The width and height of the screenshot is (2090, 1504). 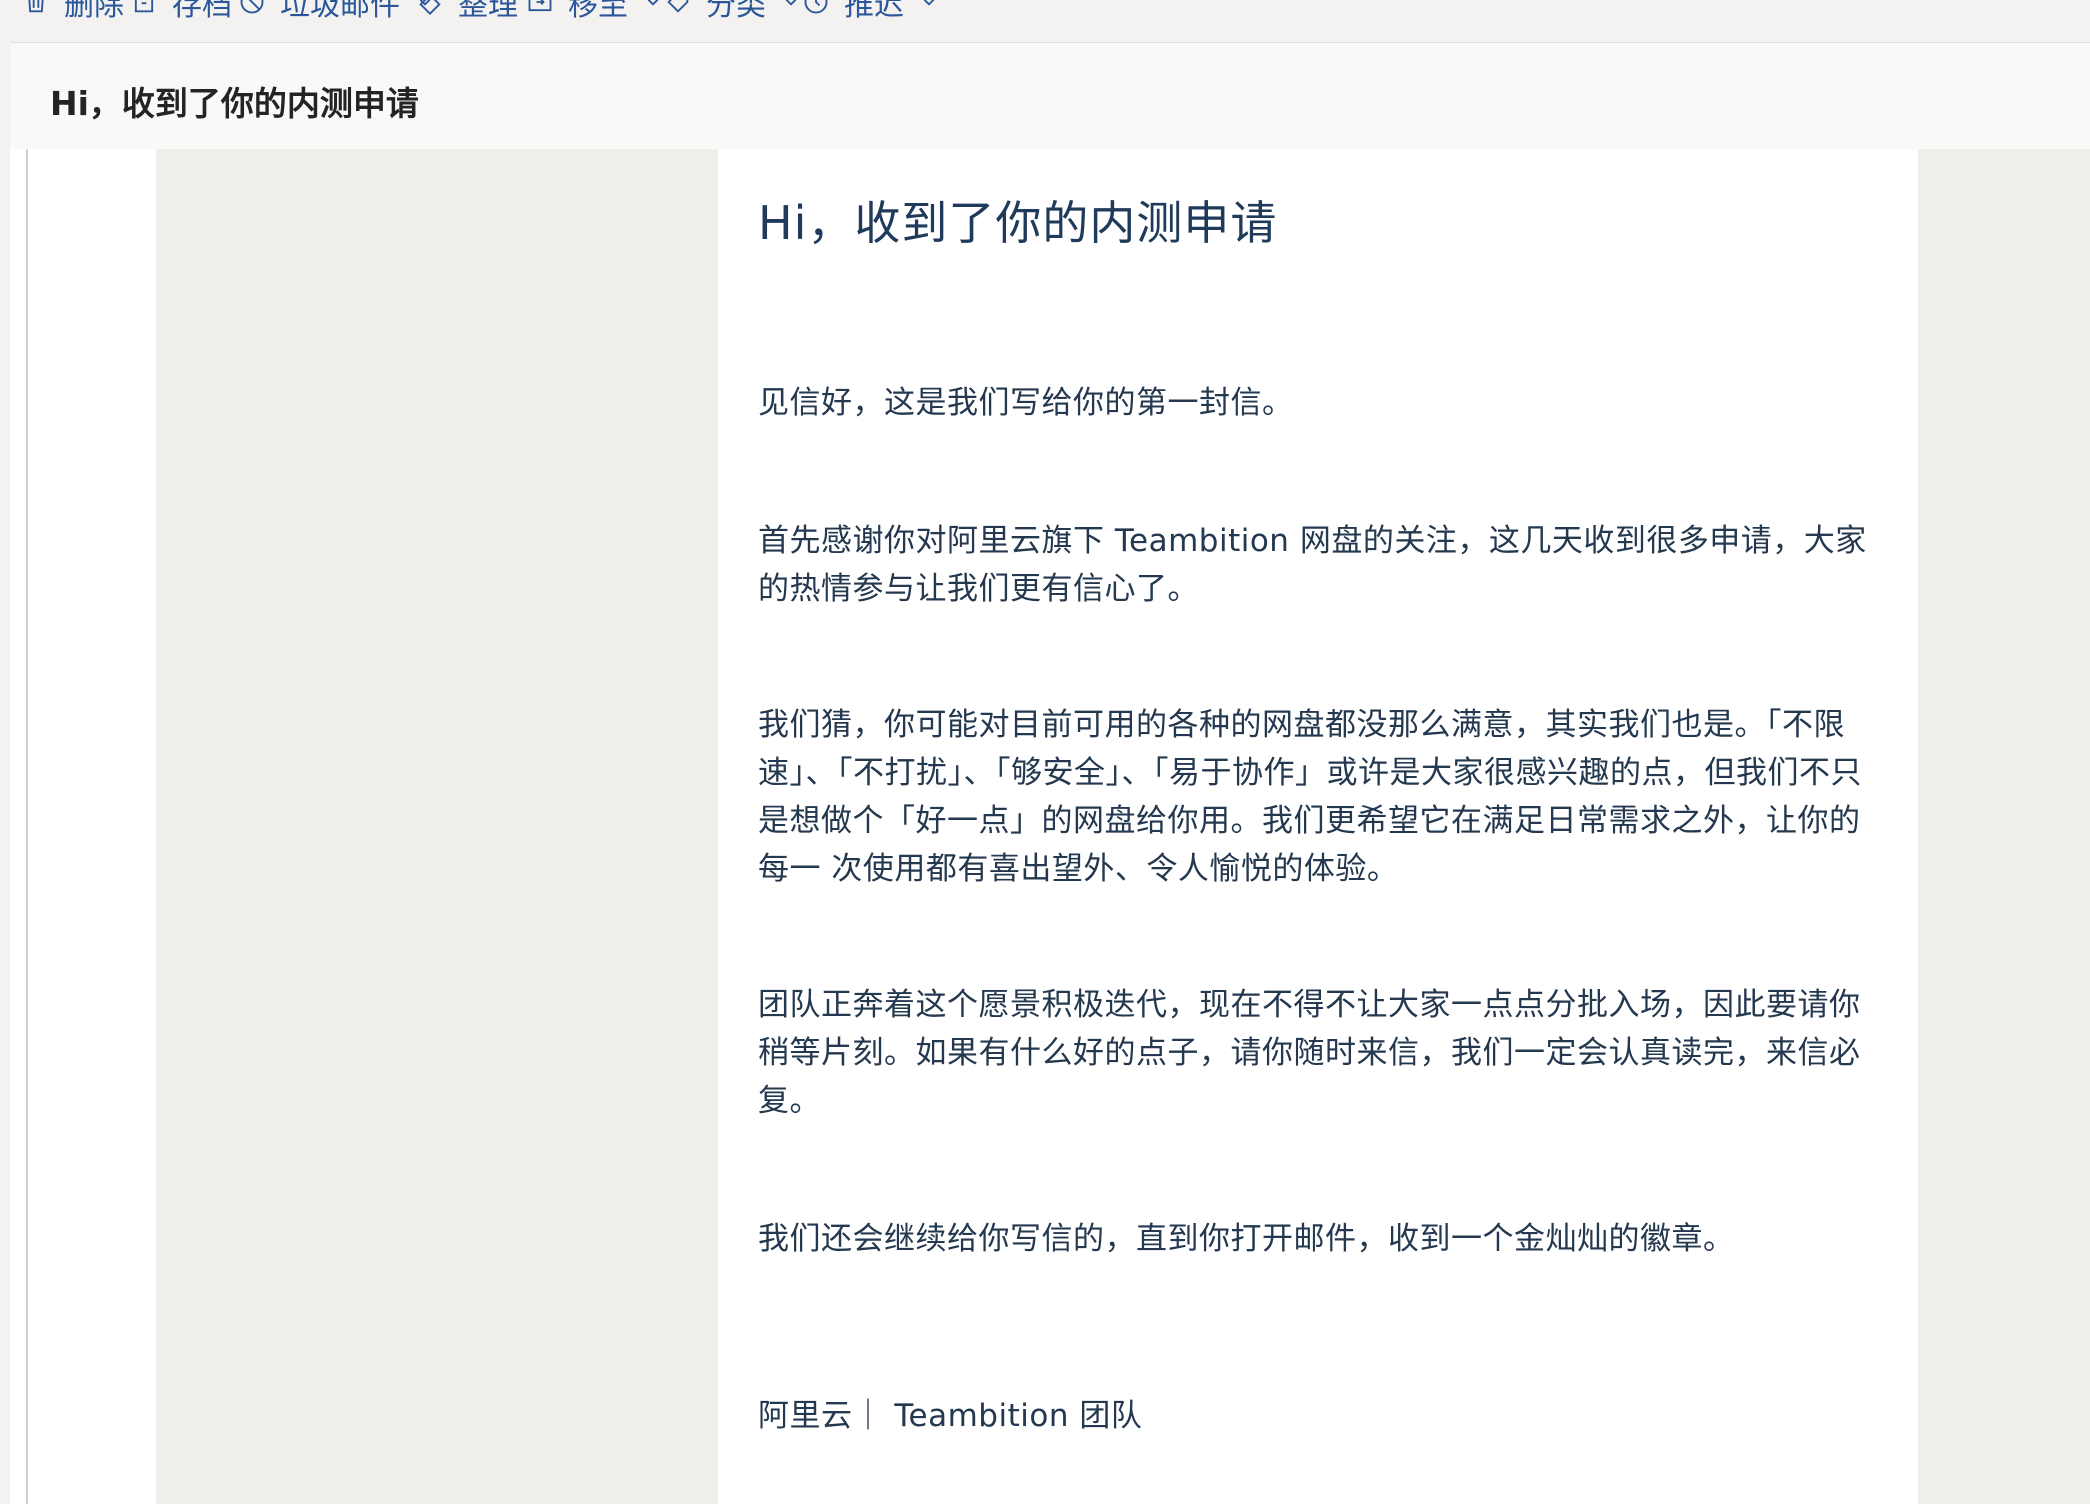 I want to click on archive-button-label: 存档, so click(x=202, y=11).